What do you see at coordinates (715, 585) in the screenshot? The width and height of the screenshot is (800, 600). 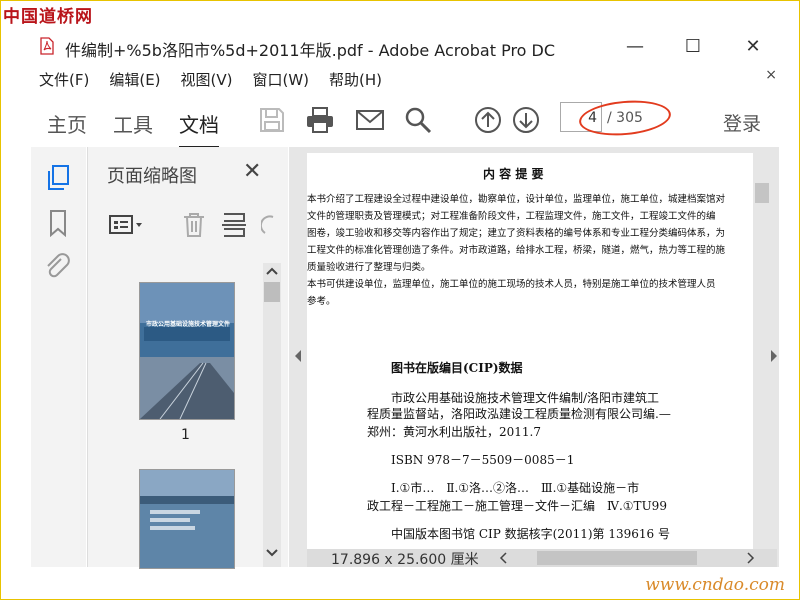 I see `watermark-bottom: www.cndao.com` at bounding box center [715, 585].